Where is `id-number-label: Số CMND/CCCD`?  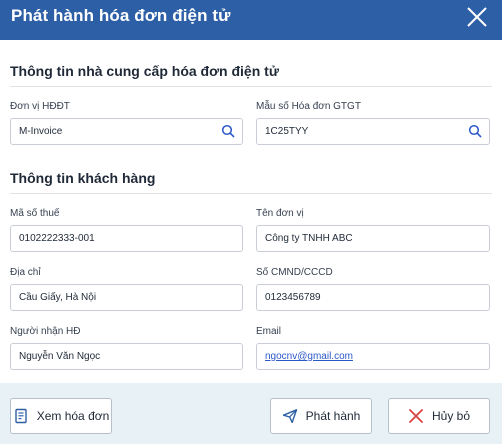
id-number-label: Số CMND/CCCD is located at coordinates (294, 272).